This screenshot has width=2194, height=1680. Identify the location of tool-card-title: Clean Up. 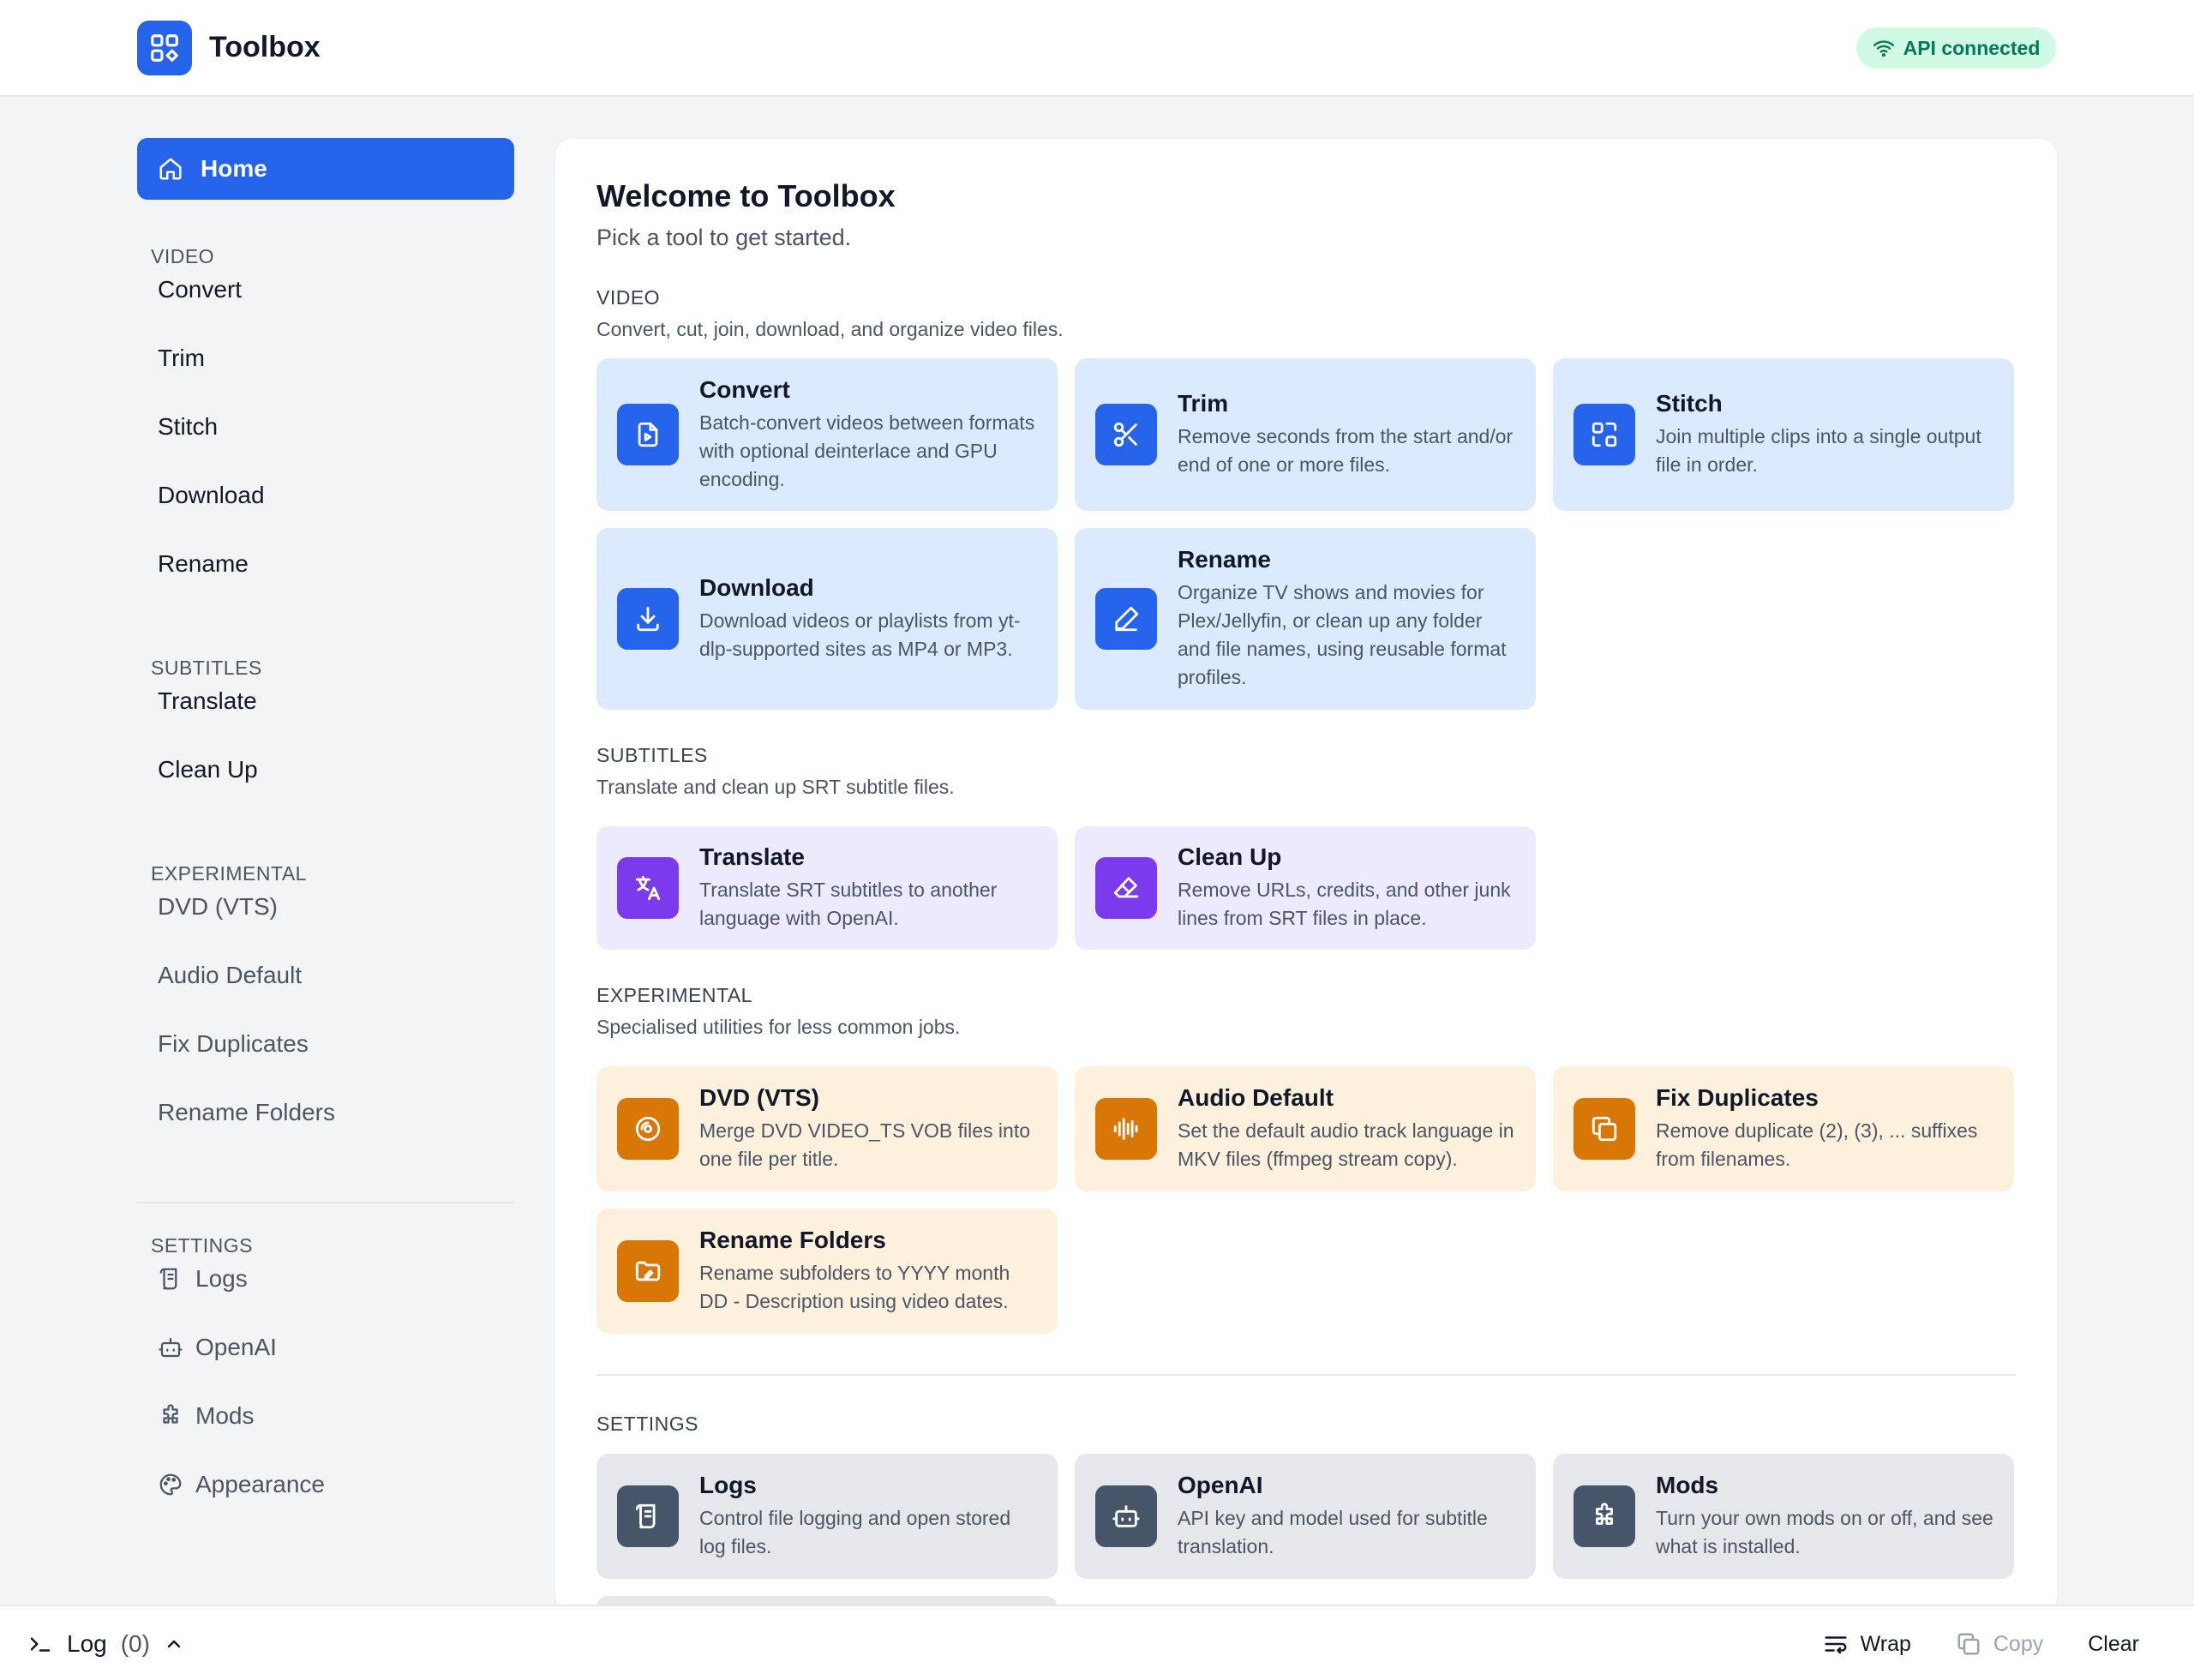
(1230, 856).